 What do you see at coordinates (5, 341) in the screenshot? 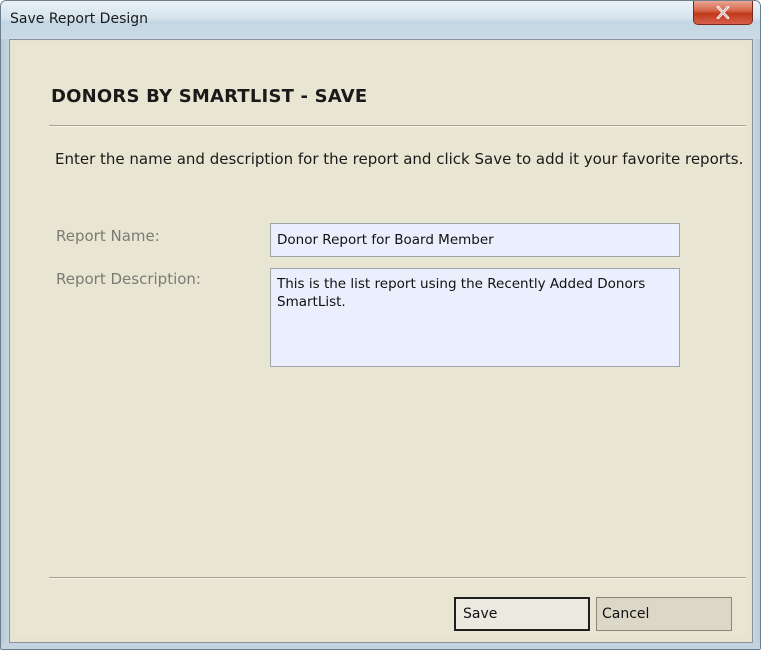
I see `window-frame-left` at bounding box center [5, 341].